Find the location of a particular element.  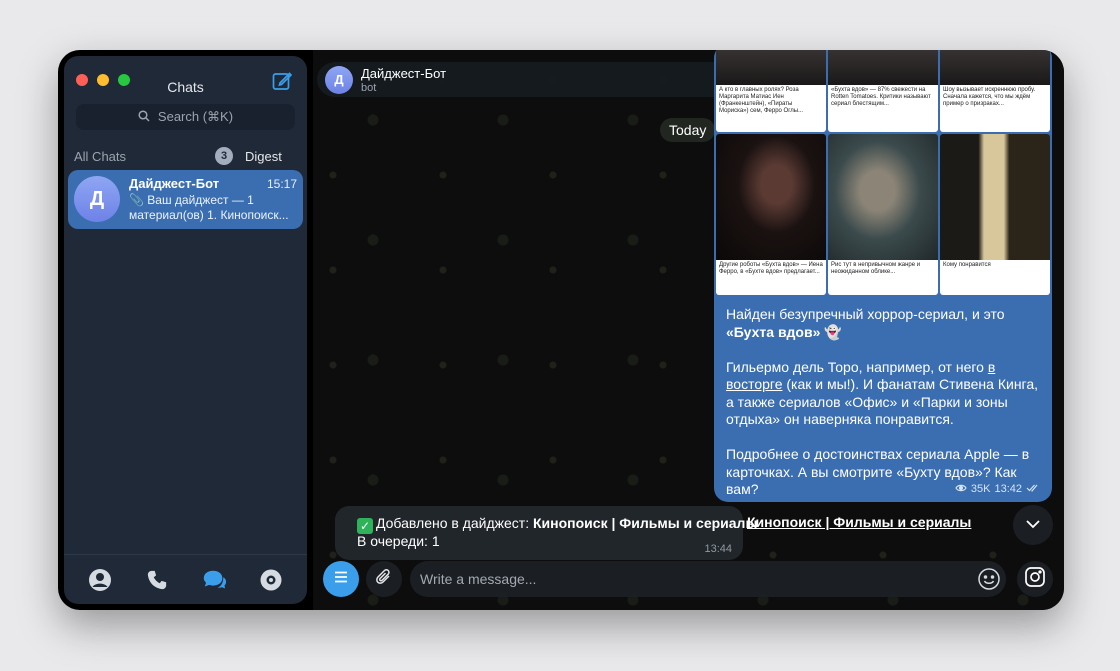

eye-icon is located at coordinates (961, 489).